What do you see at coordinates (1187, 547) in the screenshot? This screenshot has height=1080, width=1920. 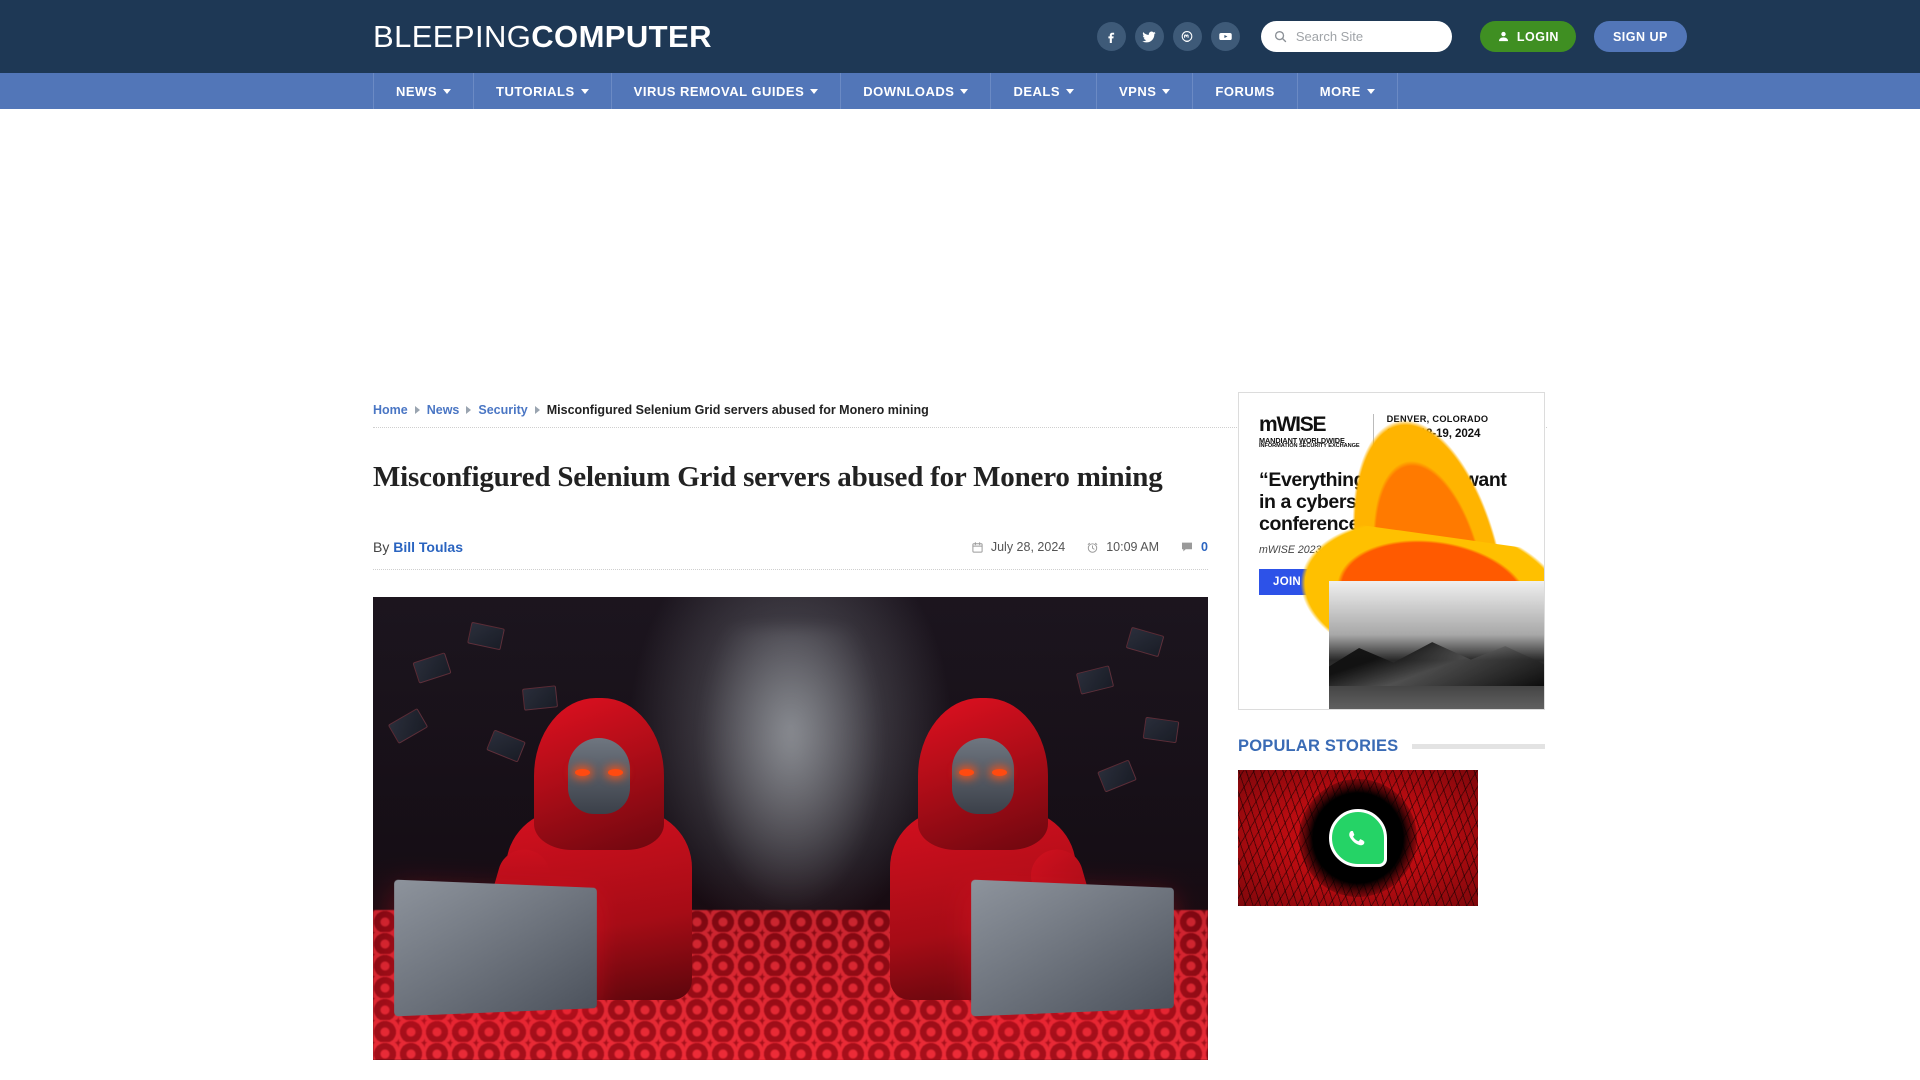 I see `comment-icon` at bounding box center [1187, 547].